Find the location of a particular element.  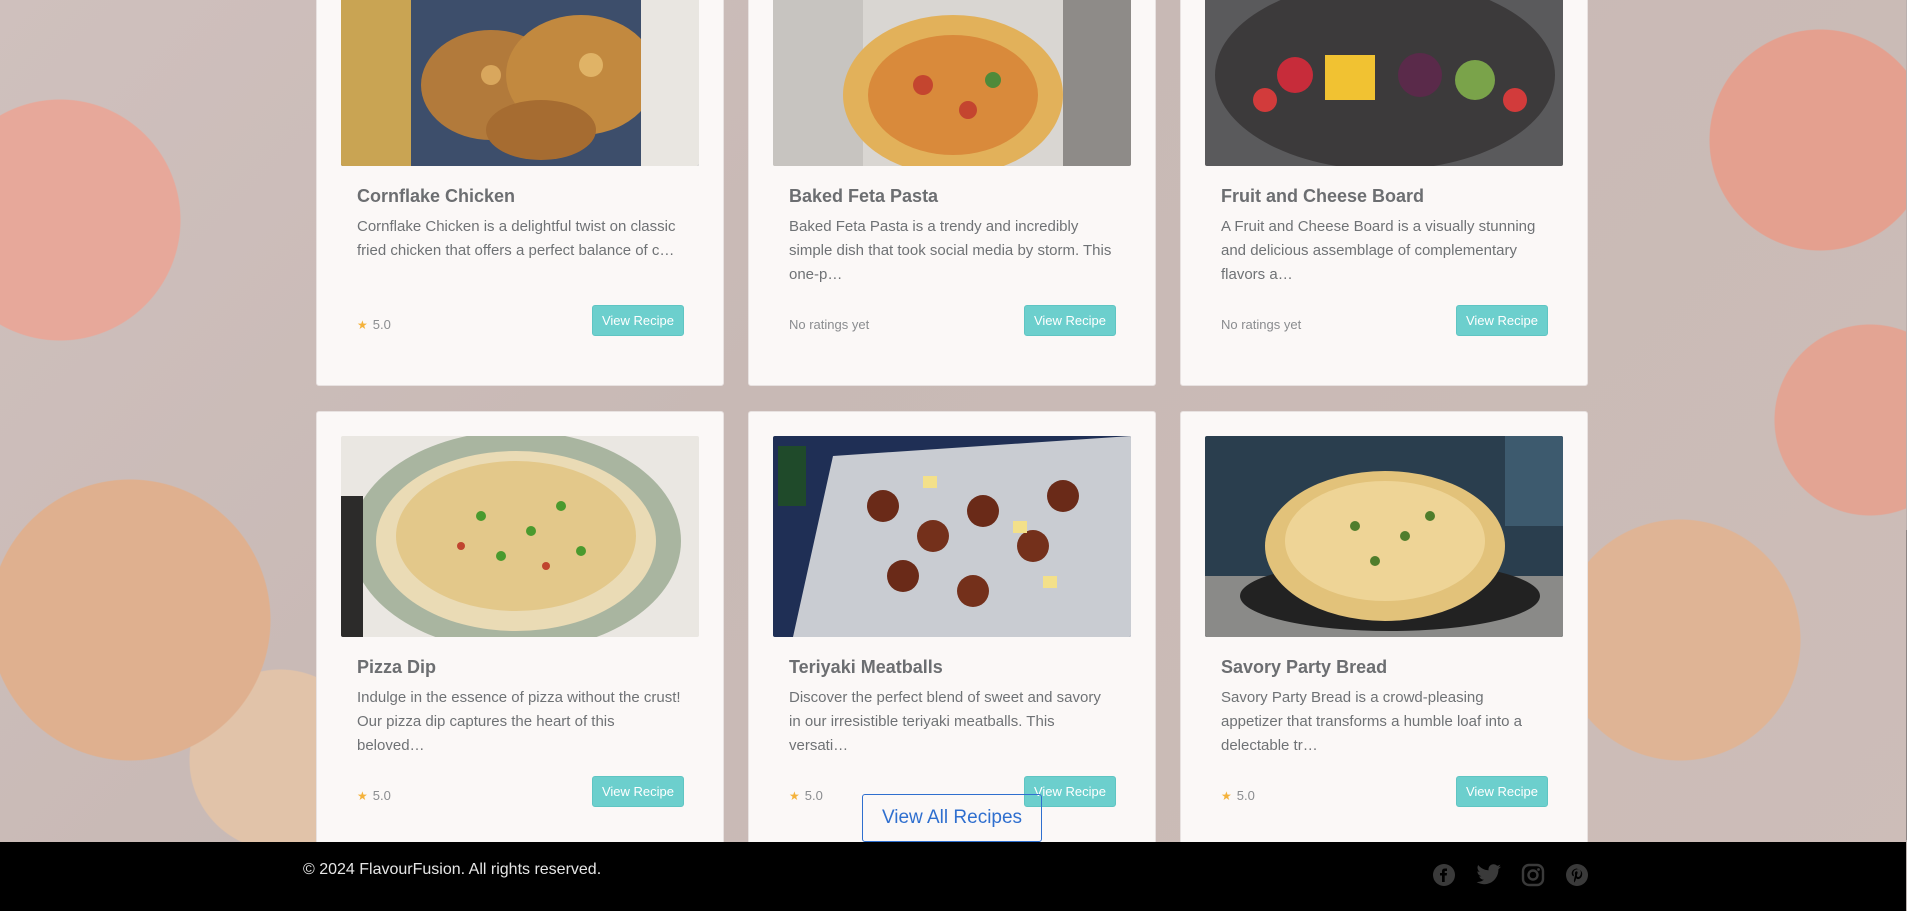

view-all-recipes-button: View All Recipes is located at coordinates (952, 818).